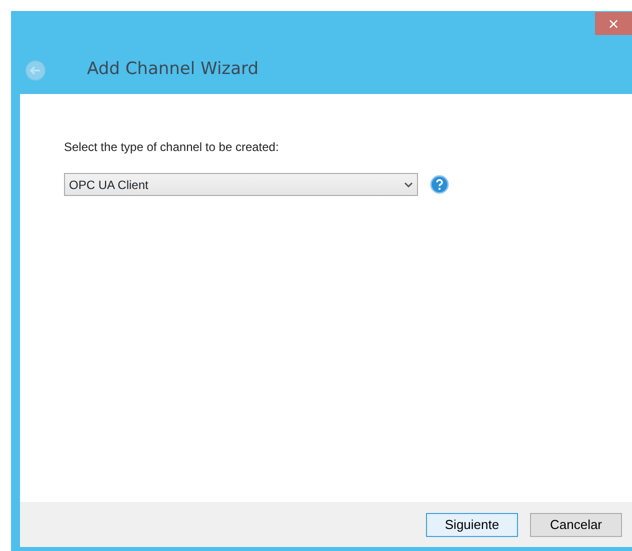 This screenshot has height=551, width=632. What do you see at coordinates (576, 524) in the screenshot?
I see `cancel-button: Cancelar` at bounding box center [576, 524].